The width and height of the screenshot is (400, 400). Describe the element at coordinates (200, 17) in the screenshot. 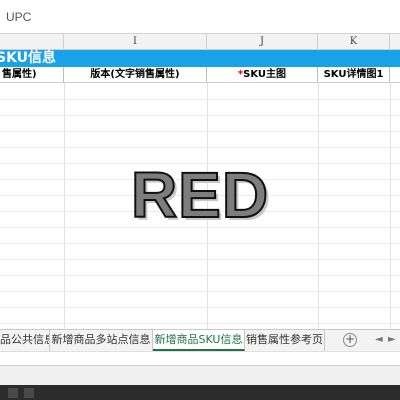

I see `formula-bar: UPC` at that location.